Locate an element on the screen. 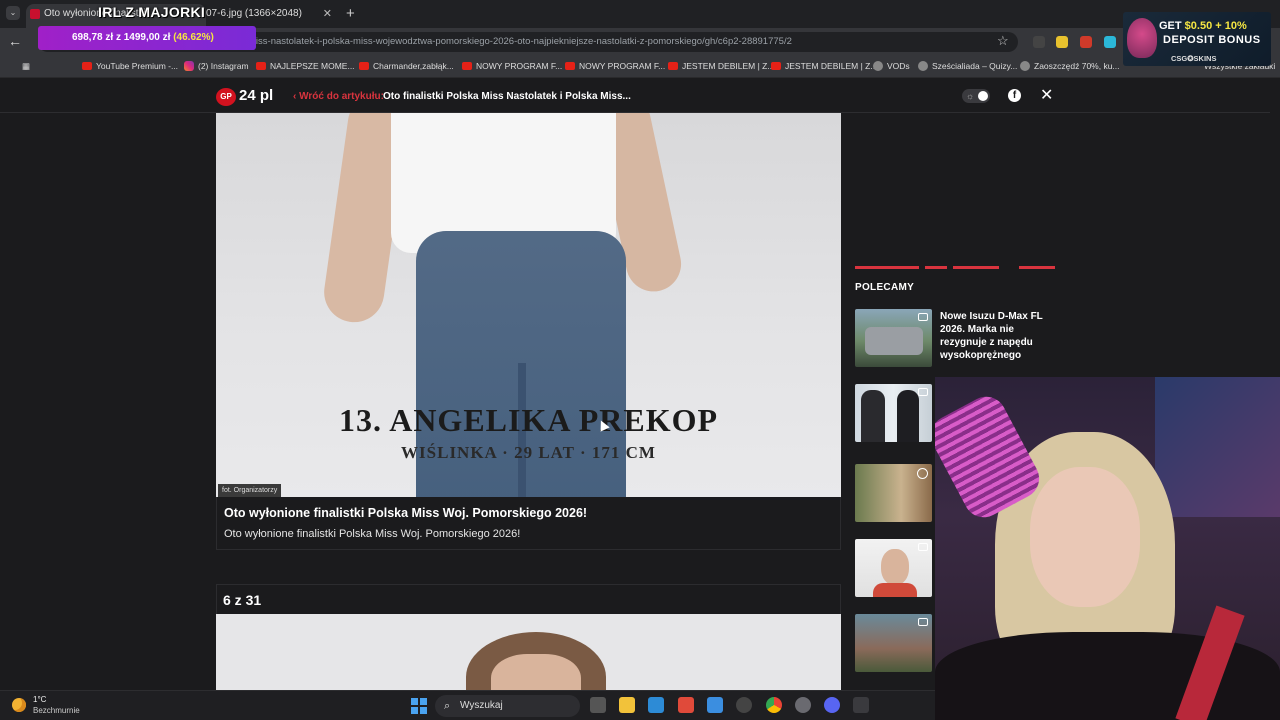 Image resolution: width=1280 pixels, height=720 pixels. goal-percent: (46.62%) is located at coordinates (193, 37).